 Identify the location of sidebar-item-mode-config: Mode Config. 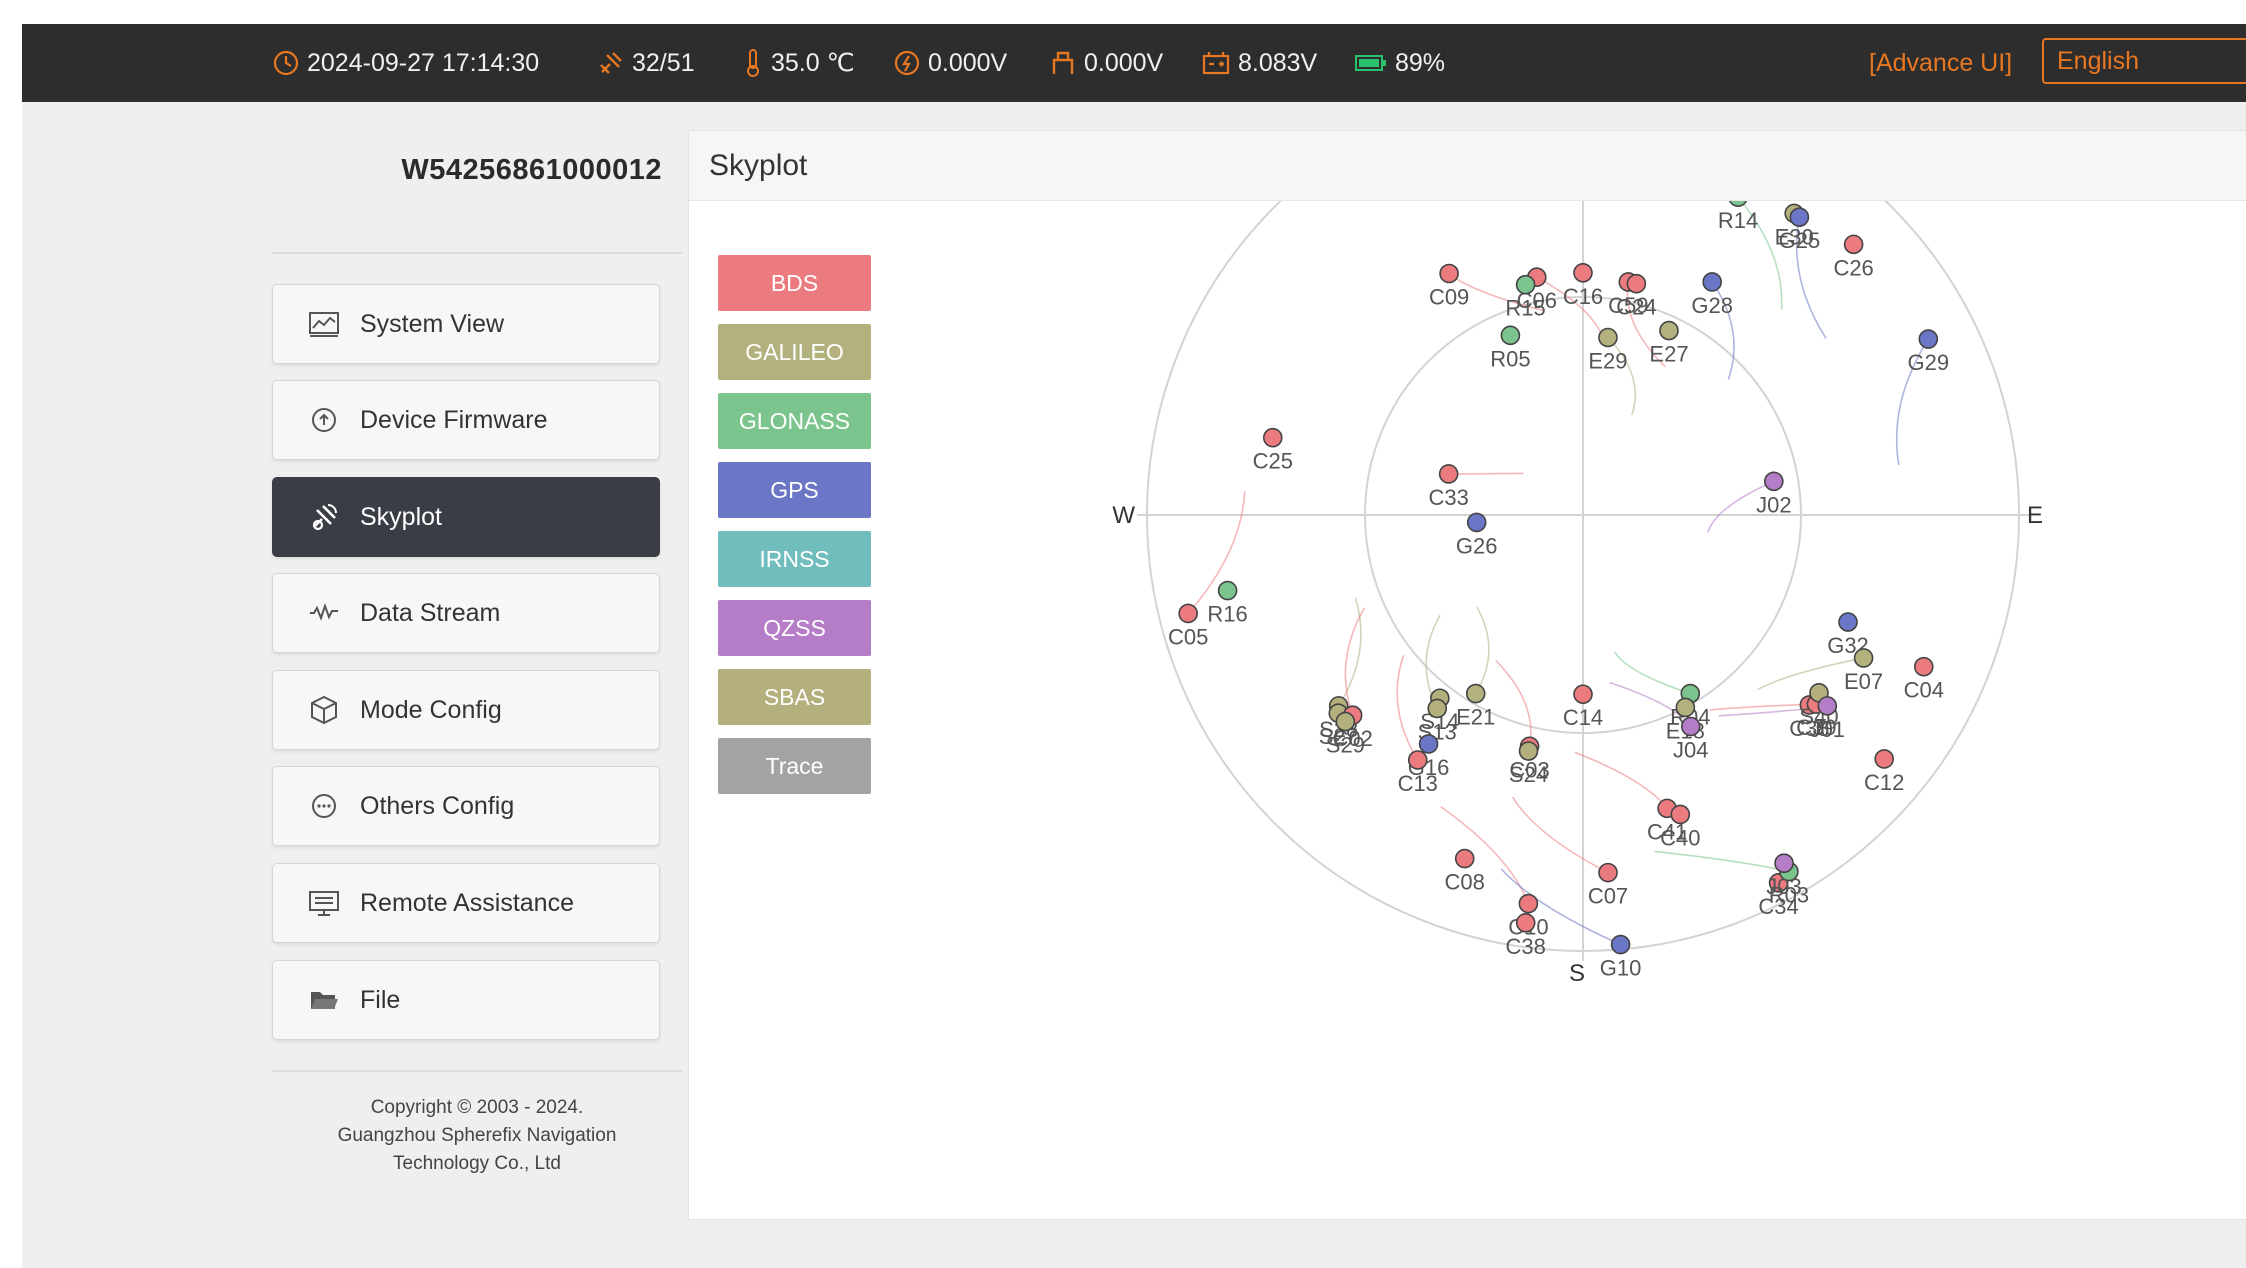
(466, 710).